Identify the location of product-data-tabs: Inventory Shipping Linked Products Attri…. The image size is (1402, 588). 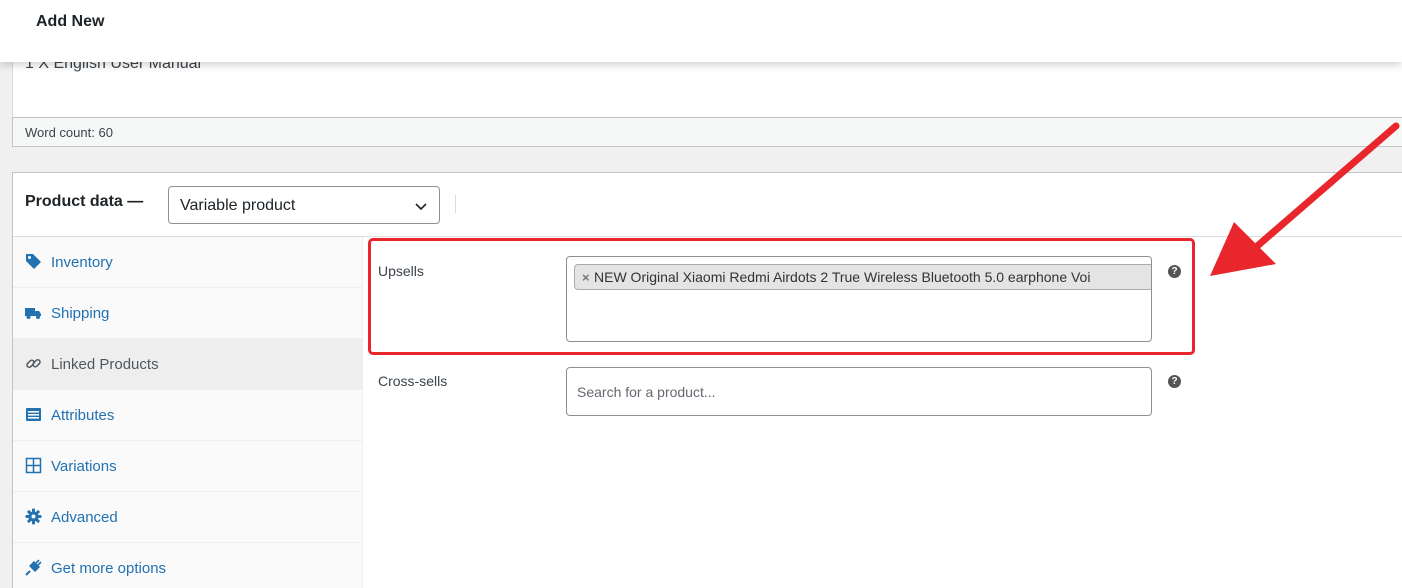
(188, 412).